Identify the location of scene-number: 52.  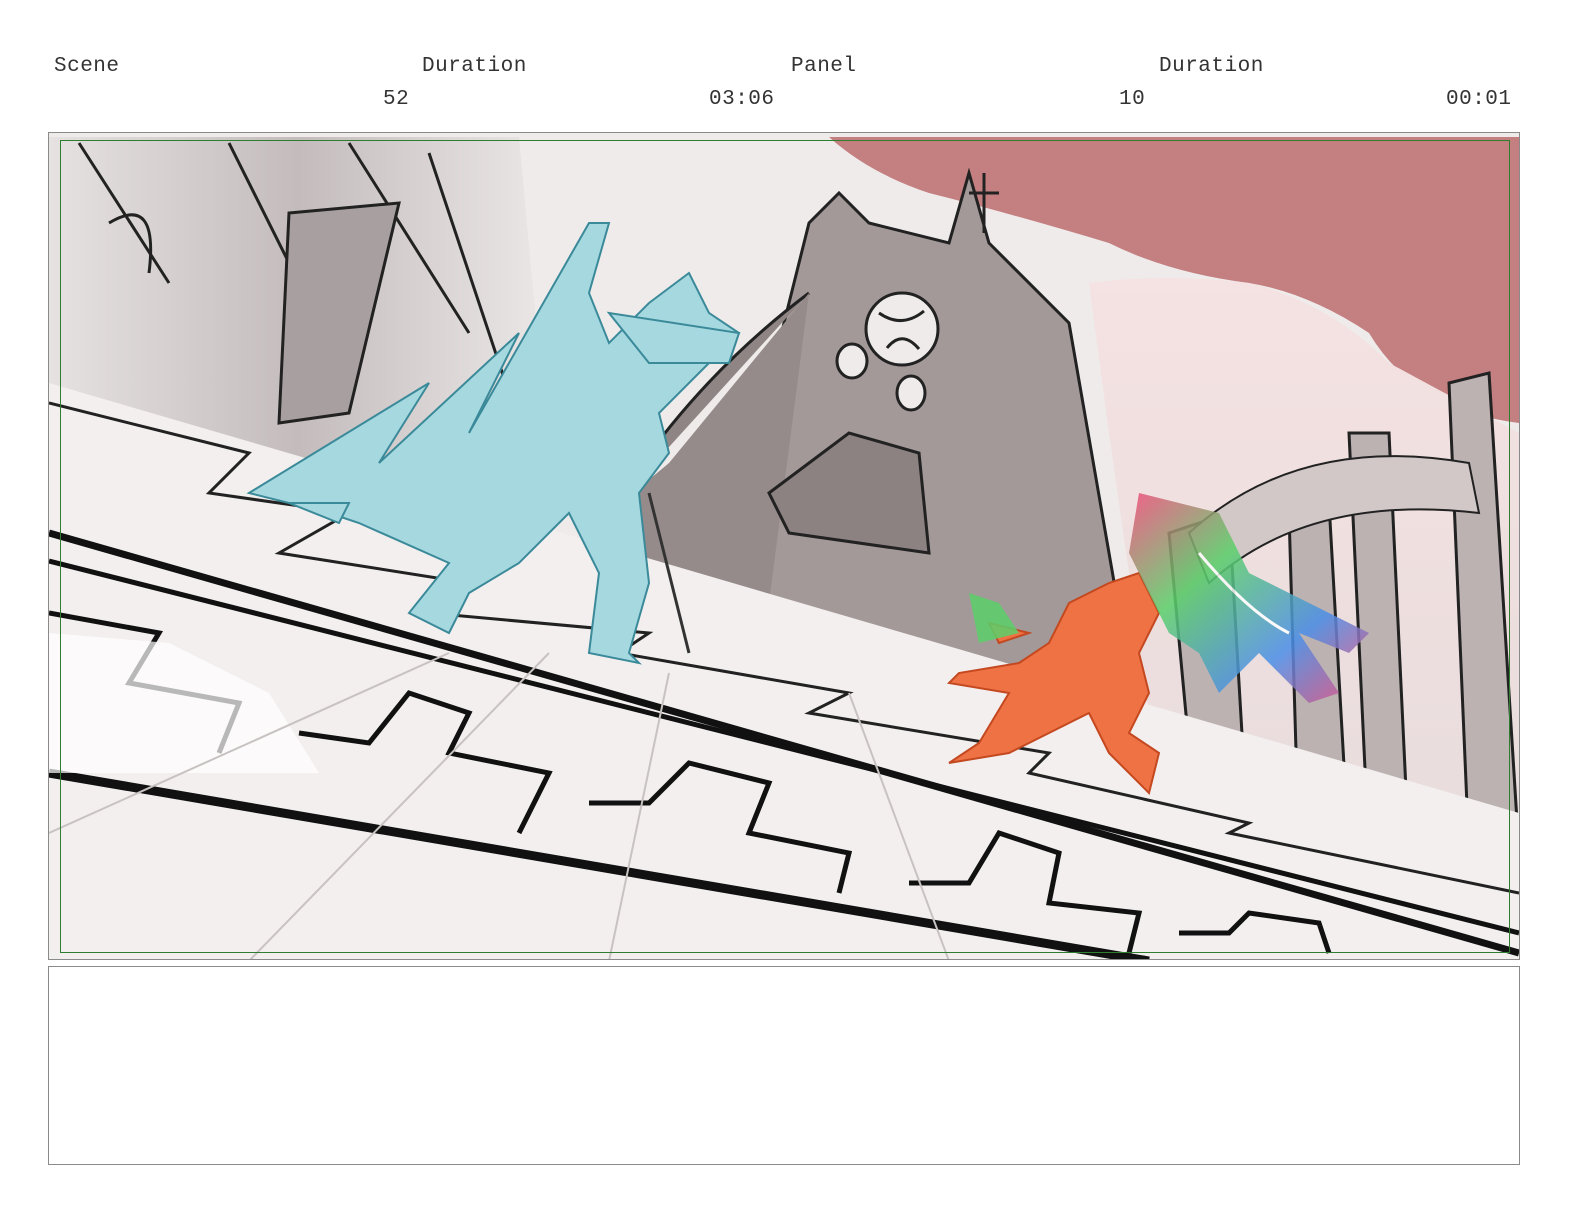
(396, 99).